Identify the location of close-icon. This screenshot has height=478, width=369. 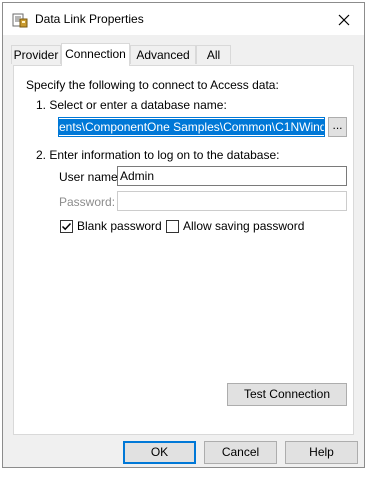
(344, 20).